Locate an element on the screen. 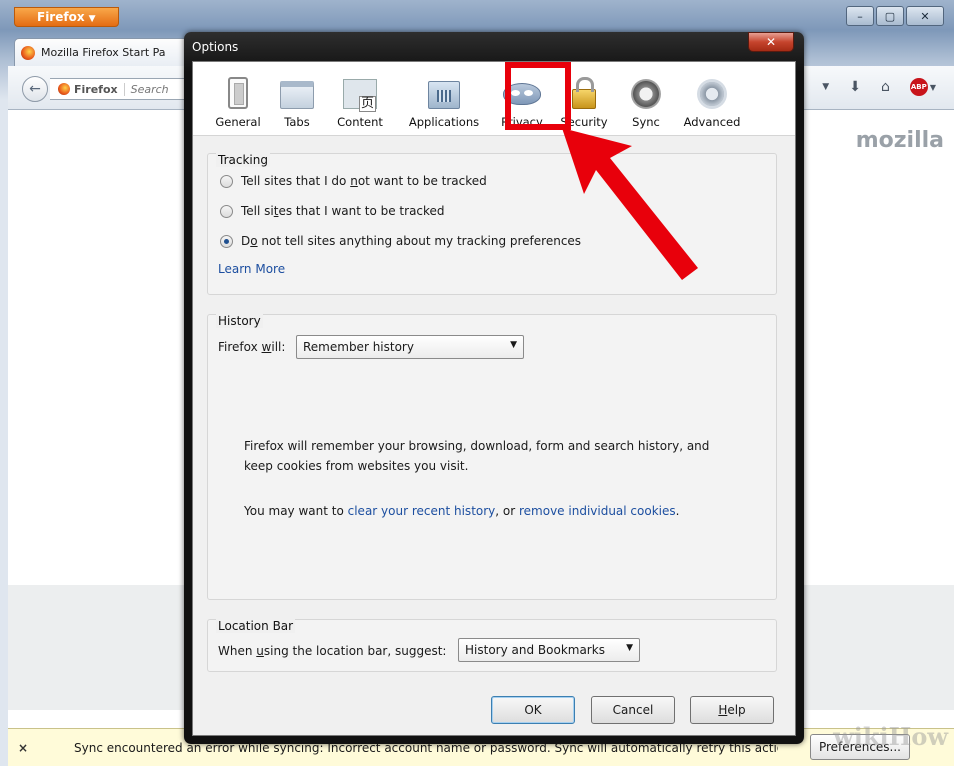  dialog-close-button: ✕ is located at coordinates (771, 42).